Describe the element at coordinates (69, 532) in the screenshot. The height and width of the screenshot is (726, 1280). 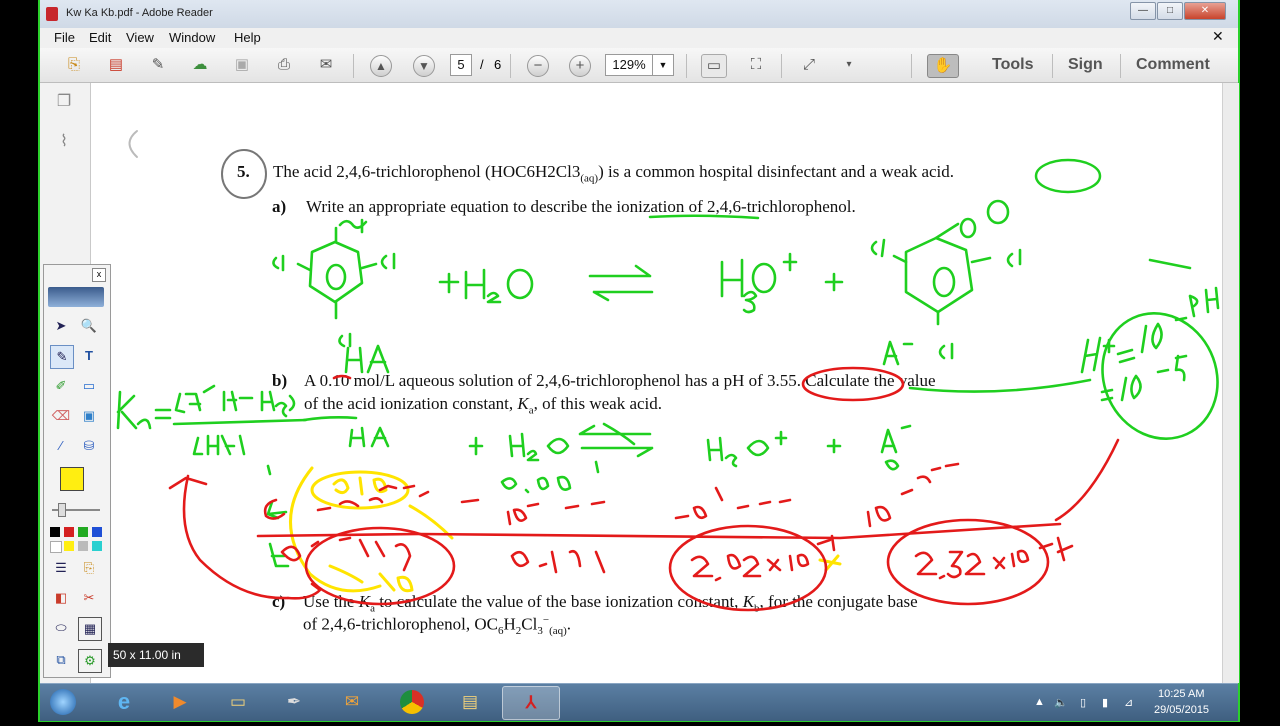
I see `color-red` at that location.